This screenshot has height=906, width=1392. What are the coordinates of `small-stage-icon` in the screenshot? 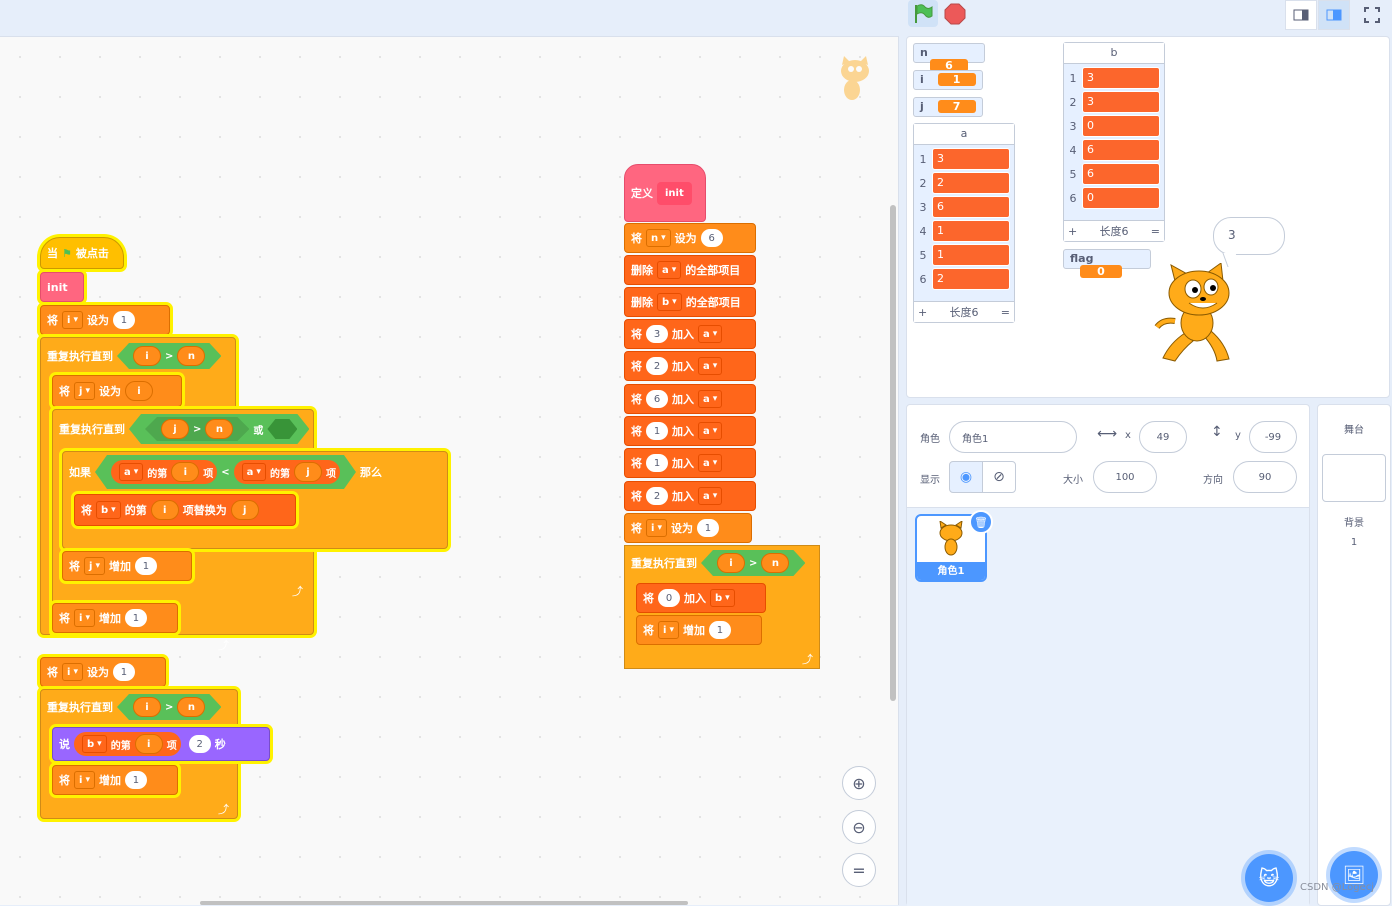 It's located at (1301, 15).